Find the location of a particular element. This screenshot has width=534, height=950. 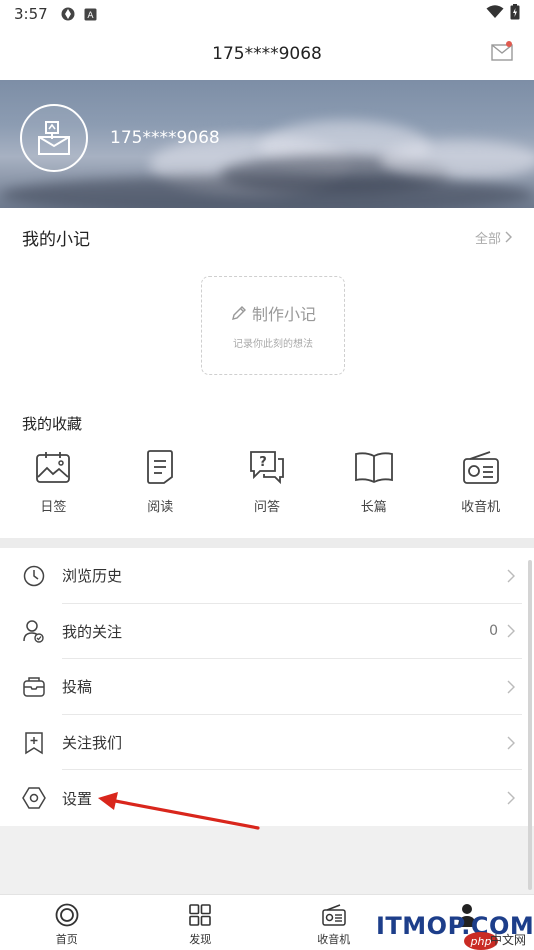

menu-item-submit: 投稿 is located at coordinates (267, 687).